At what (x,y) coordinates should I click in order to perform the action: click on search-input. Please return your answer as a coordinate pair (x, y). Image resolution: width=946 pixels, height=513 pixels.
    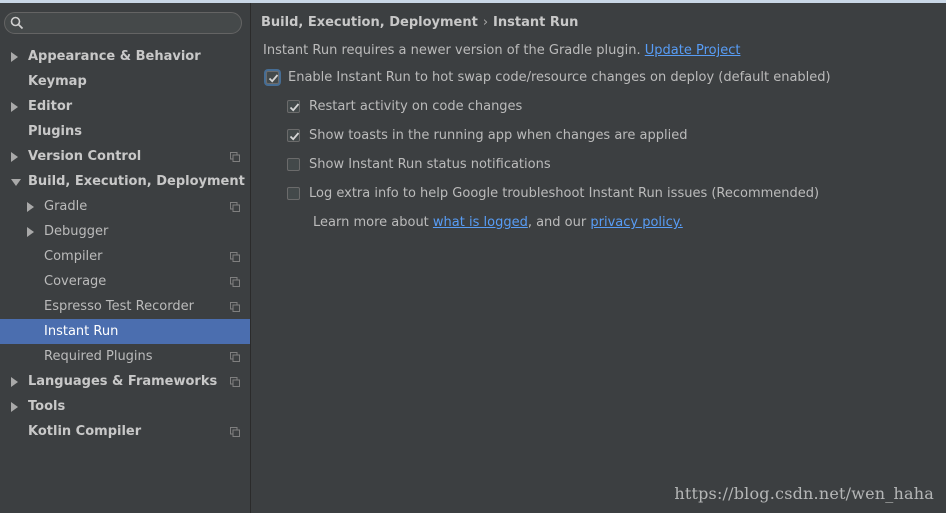
    Looking at the image, I should click on (131, 23).